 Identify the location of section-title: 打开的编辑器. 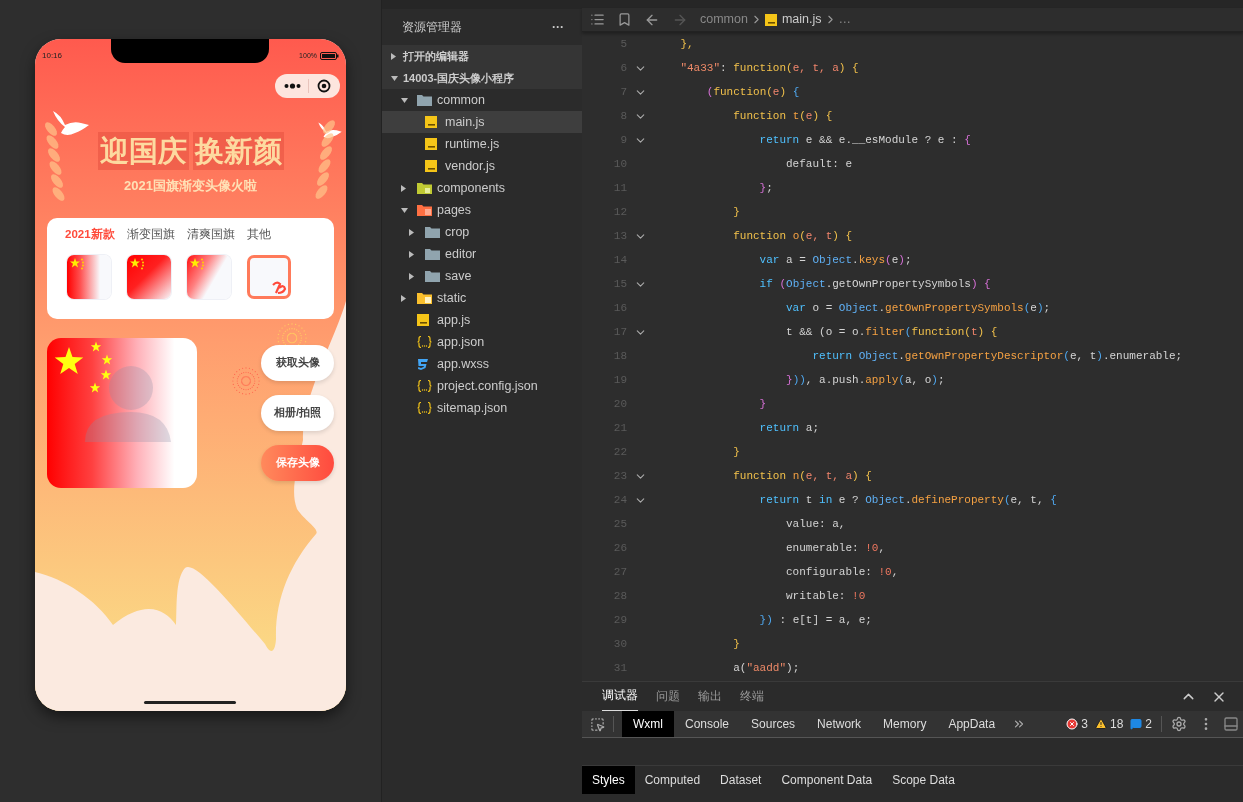
(436, 56).